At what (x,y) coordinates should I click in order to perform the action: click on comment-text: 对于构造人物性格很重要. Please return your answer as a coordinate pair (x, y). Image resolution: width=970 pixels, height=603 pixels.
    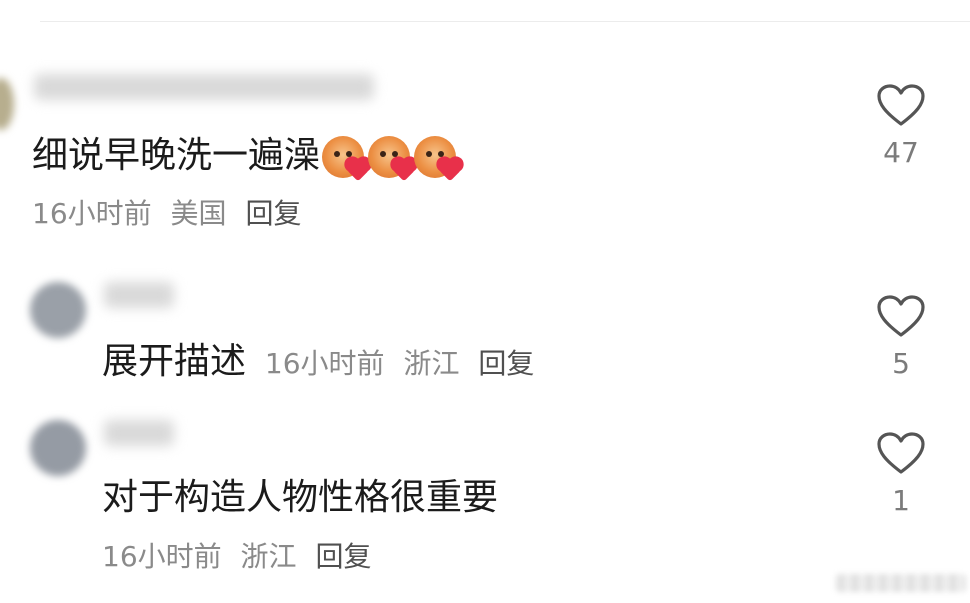
    Looking at the image, I should click on (300, 498).